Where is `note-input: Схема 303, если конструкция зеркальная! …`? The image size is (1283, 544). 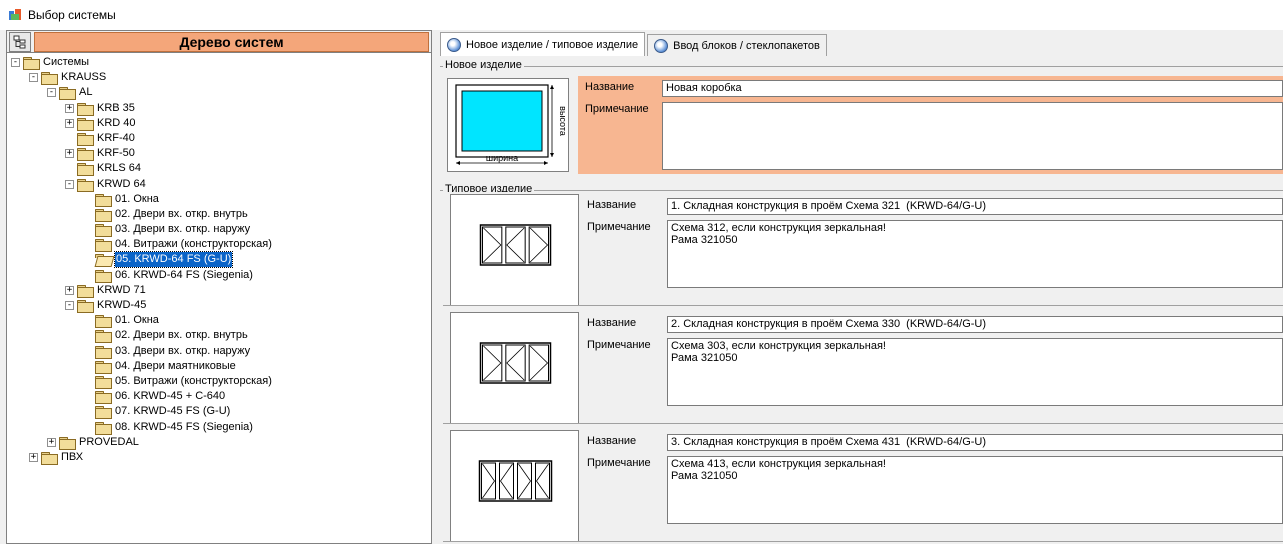 note-input: Схема 303, если конструкция зеркальная! … is located at coordinates (975, 372).